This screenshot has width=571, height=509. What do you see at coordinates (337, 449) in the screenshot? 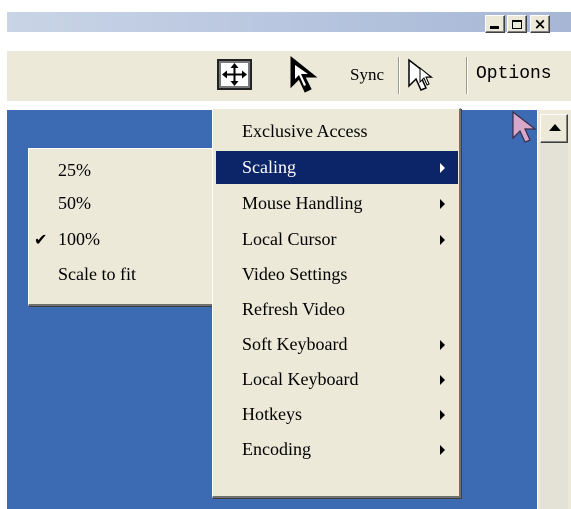
I see `menu-item-encoding: Encoding` at bounding box center [337, 449].